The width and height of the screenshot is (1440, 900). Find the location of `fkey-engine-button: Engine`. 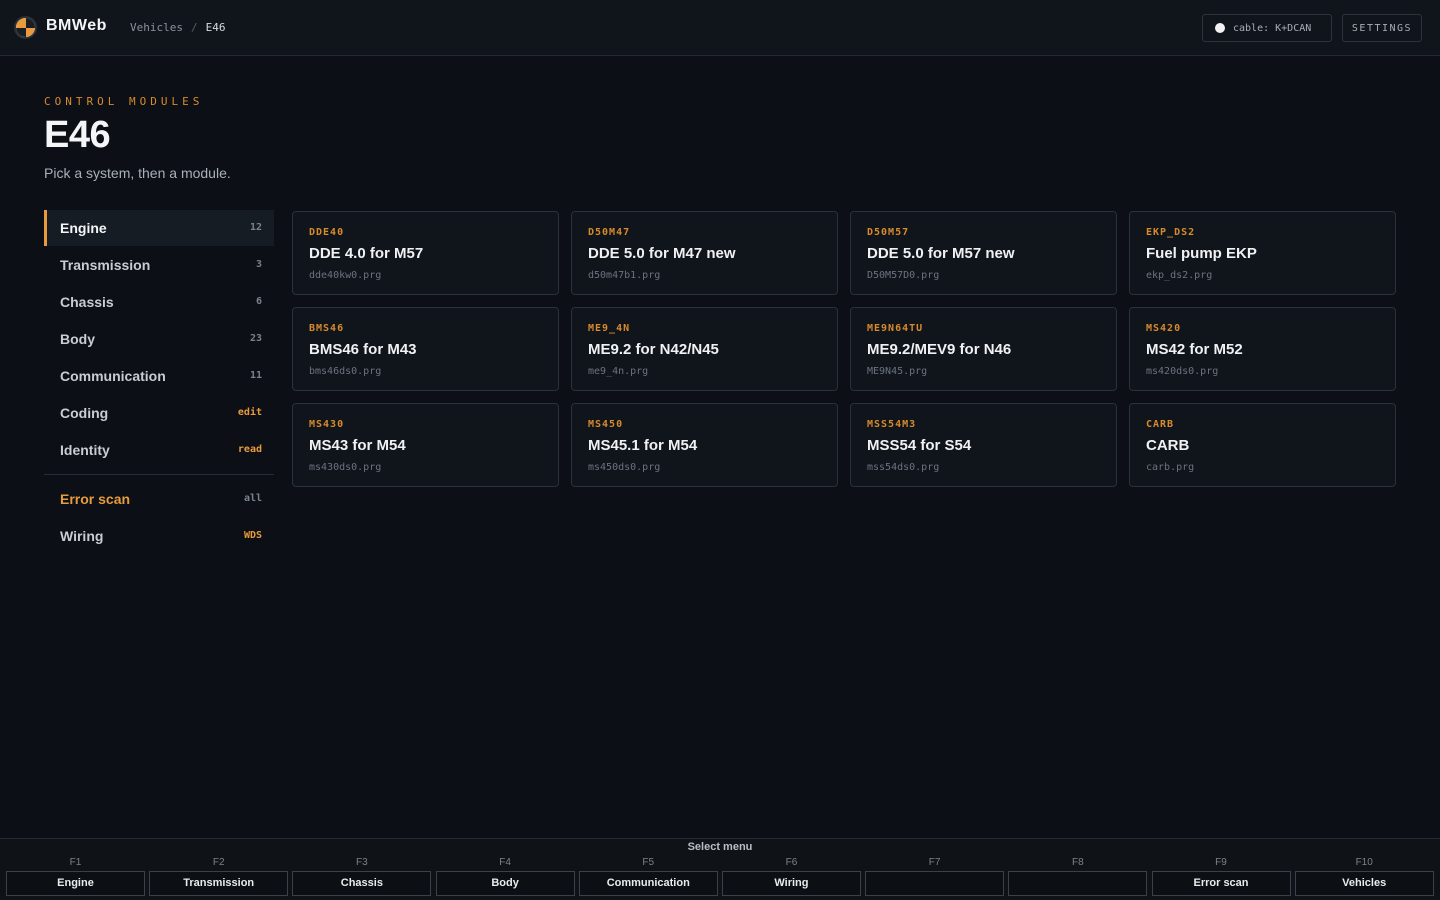

fkey-engine-button: Engine is located at coordinates (75, 883).